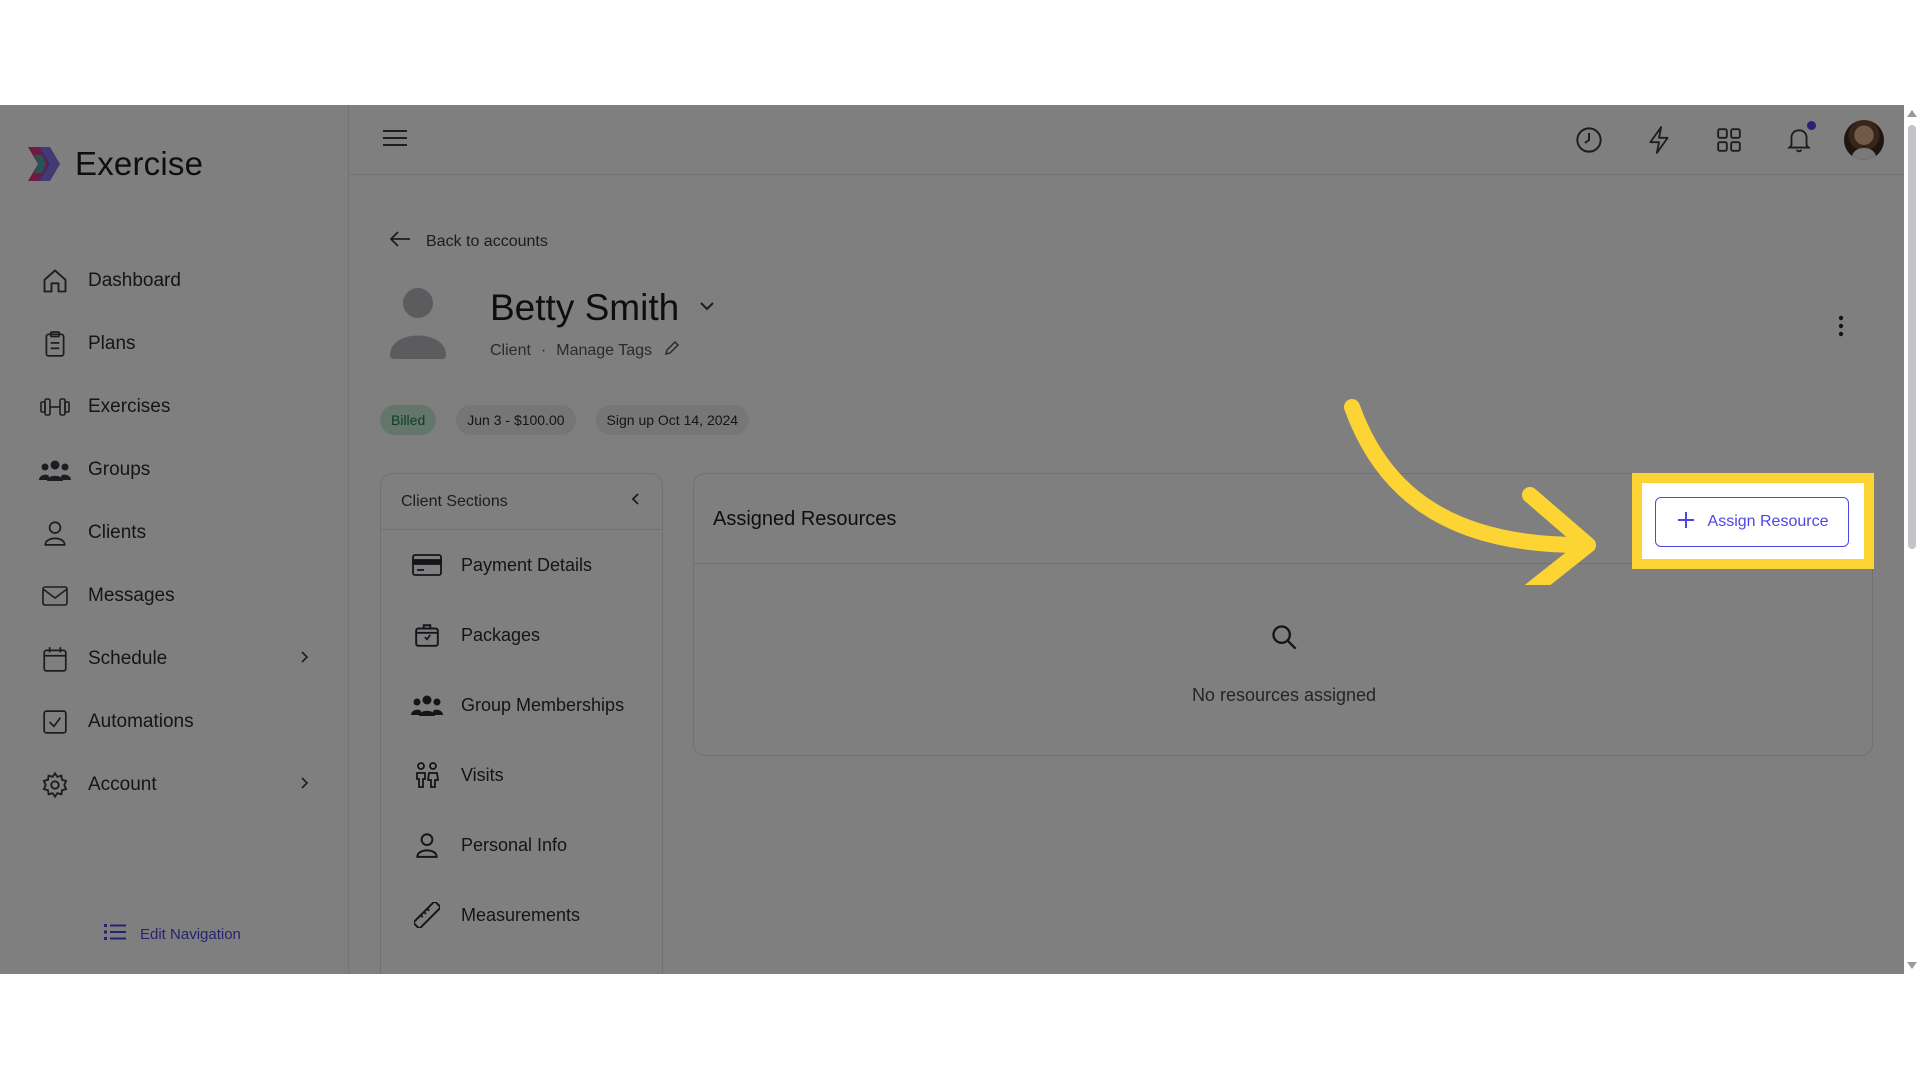 The width and height of the screenshot is (1920, 1080). I want to click on sidebar-item-automations: Automations, so click(174, 721).